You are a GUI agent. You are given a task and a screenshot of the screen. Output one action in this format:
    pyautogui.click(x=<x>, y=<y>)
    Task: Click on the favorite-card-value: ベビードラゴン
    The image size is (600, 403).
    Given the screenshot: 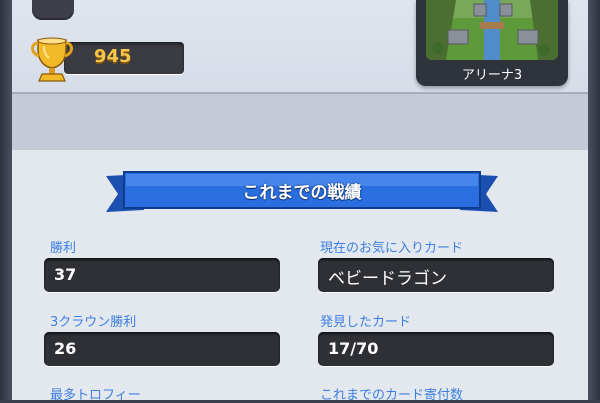 What is the action you would take?
    pyautogui.click(x=387, y=279)
    